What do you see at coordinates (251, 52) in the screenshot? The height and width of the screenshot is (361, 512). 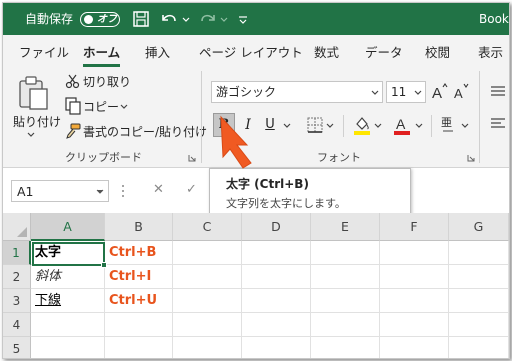 I see `tab-page-layout: ページ レイアウト` at bounding box center [251, 52].